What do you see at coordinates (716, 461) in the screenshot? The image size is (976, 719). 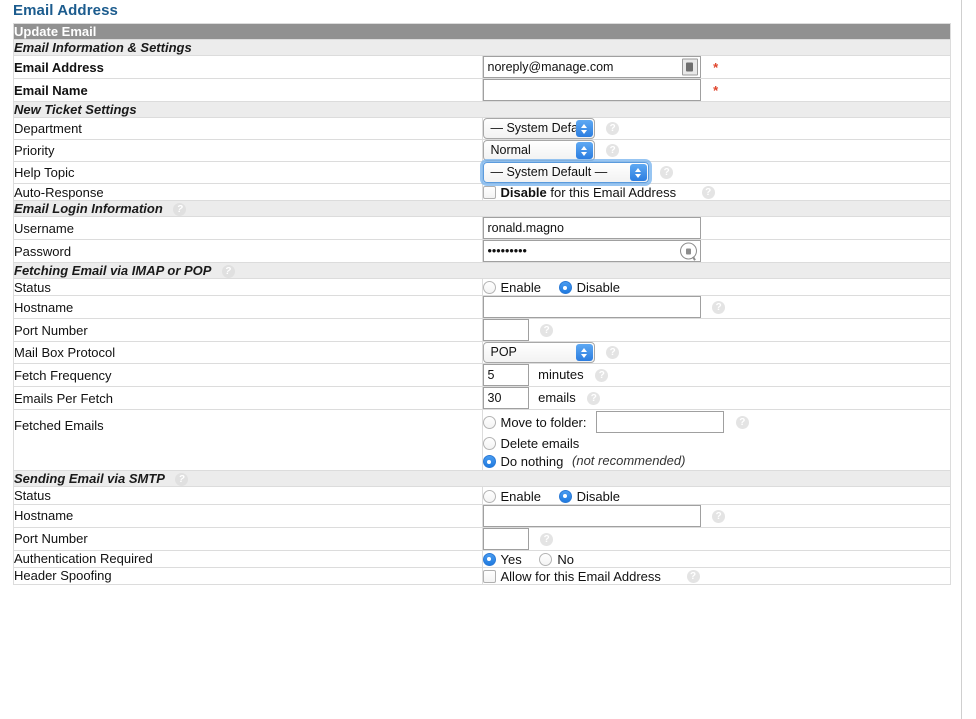 I see `fetched-emails-nothing-option: Do nothing (not recommended)` at bounding box center [716, 461].